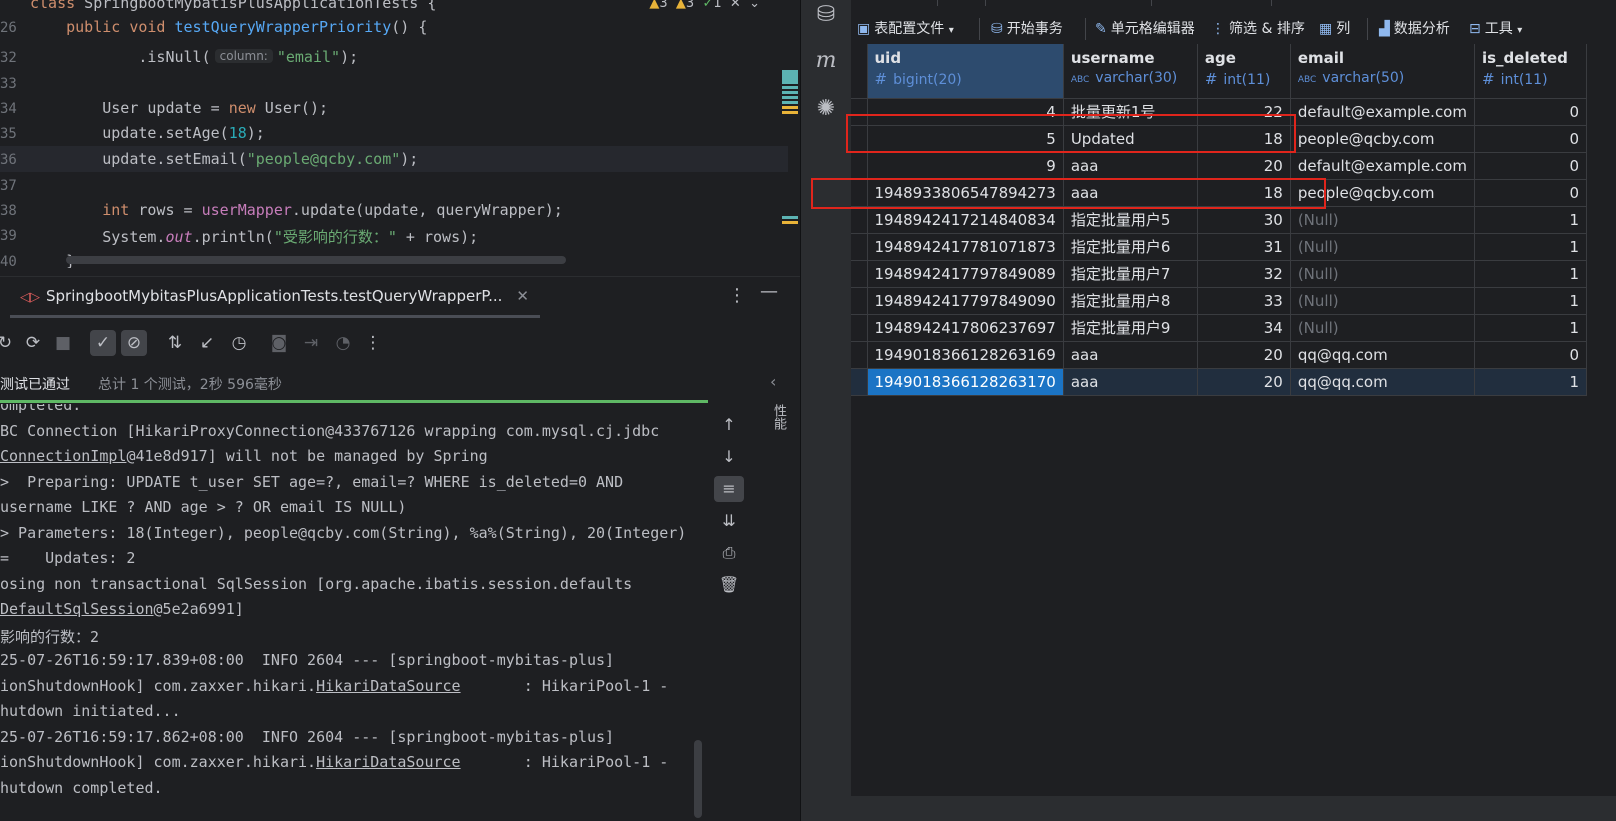  What do you see at coordinates (1244, 71) in the screenshot?
I see `column-header-age: age # int(11)` at bounding box center [1244, 71].